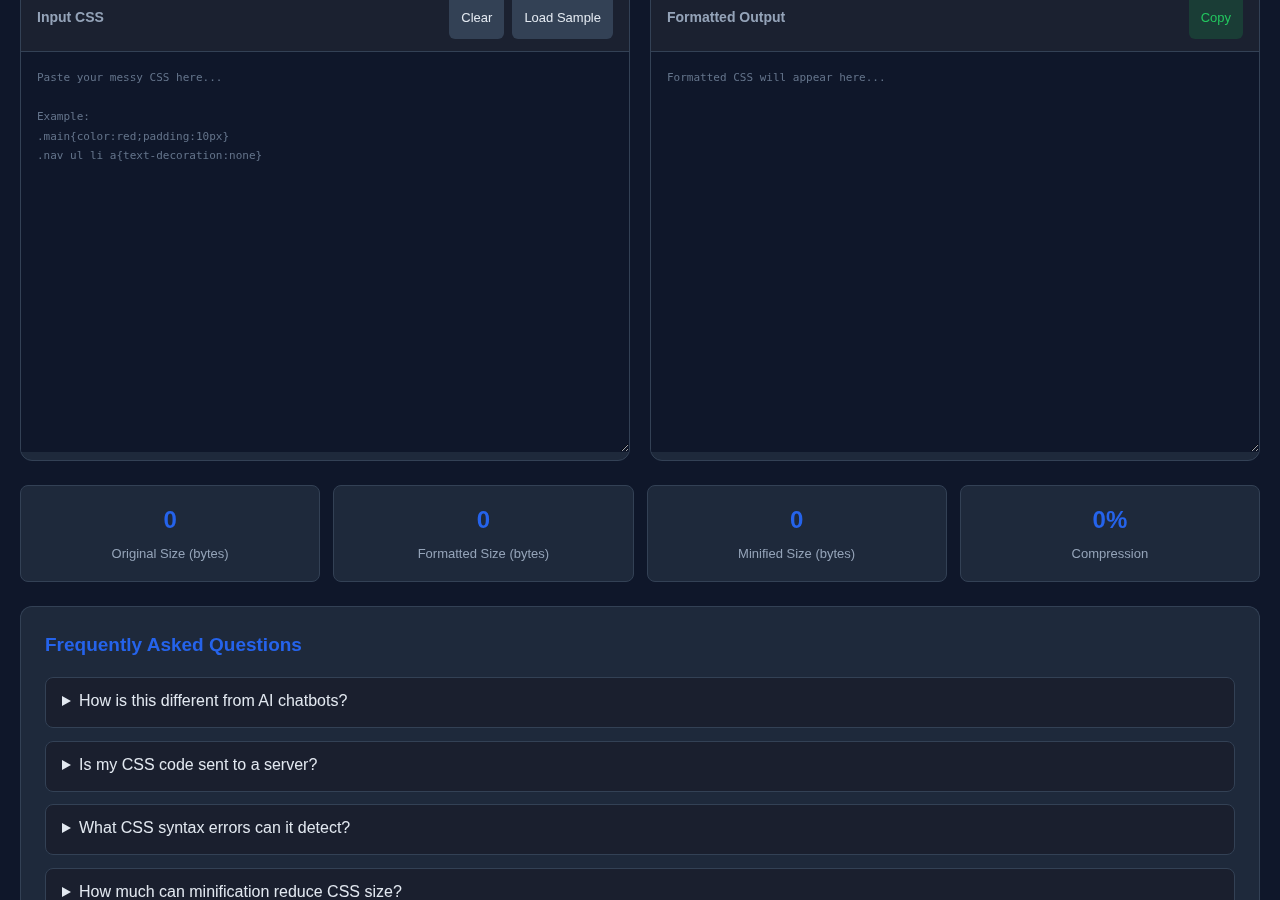 The width and height of the screenshot is (1280, 900). Describe the element at coordinates (477, 19) in the screenshot. I see `action-button: Clear` at that location.